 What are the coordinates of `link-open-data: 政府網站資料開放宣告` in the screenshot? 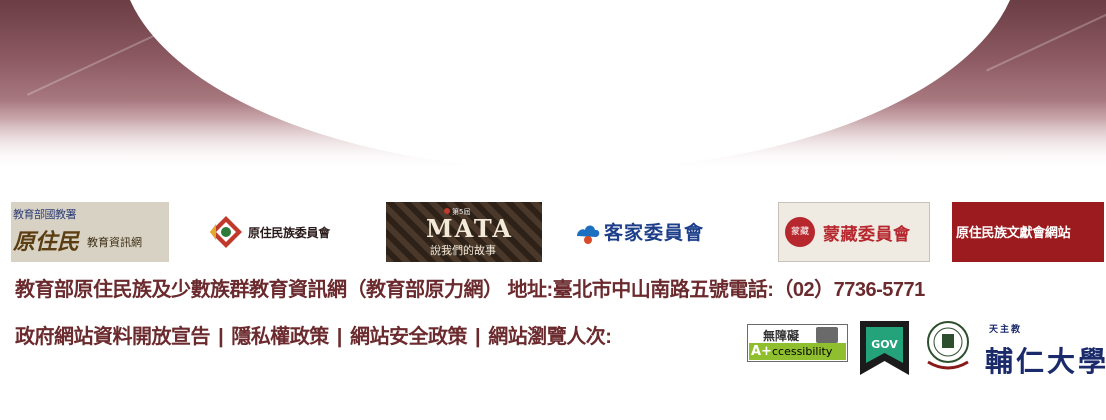 It's located at (113, 337).